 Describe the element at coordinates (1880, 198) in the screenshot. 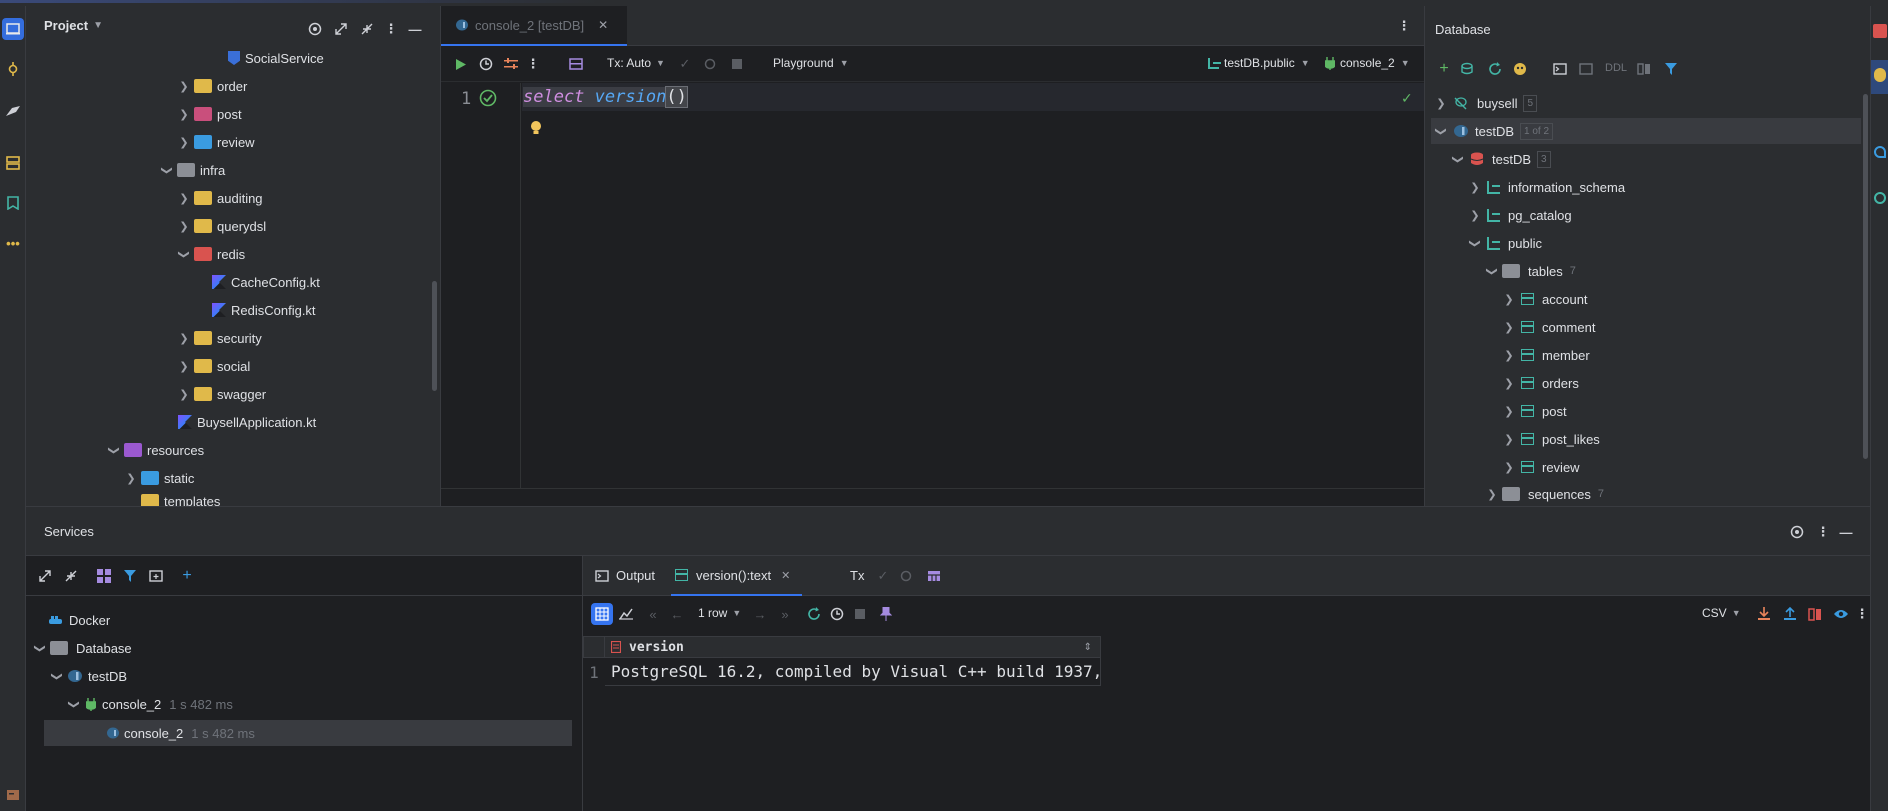

I see `endpoints-icon` at that location.